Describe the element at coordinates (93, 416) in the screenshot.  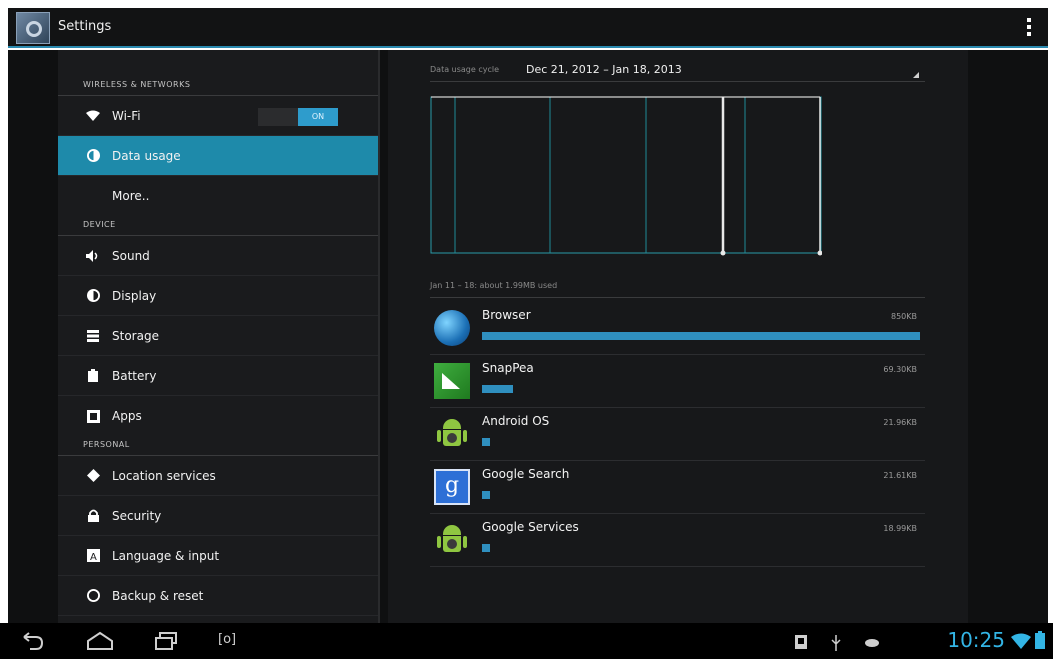
I see `apps-icon` at that location.